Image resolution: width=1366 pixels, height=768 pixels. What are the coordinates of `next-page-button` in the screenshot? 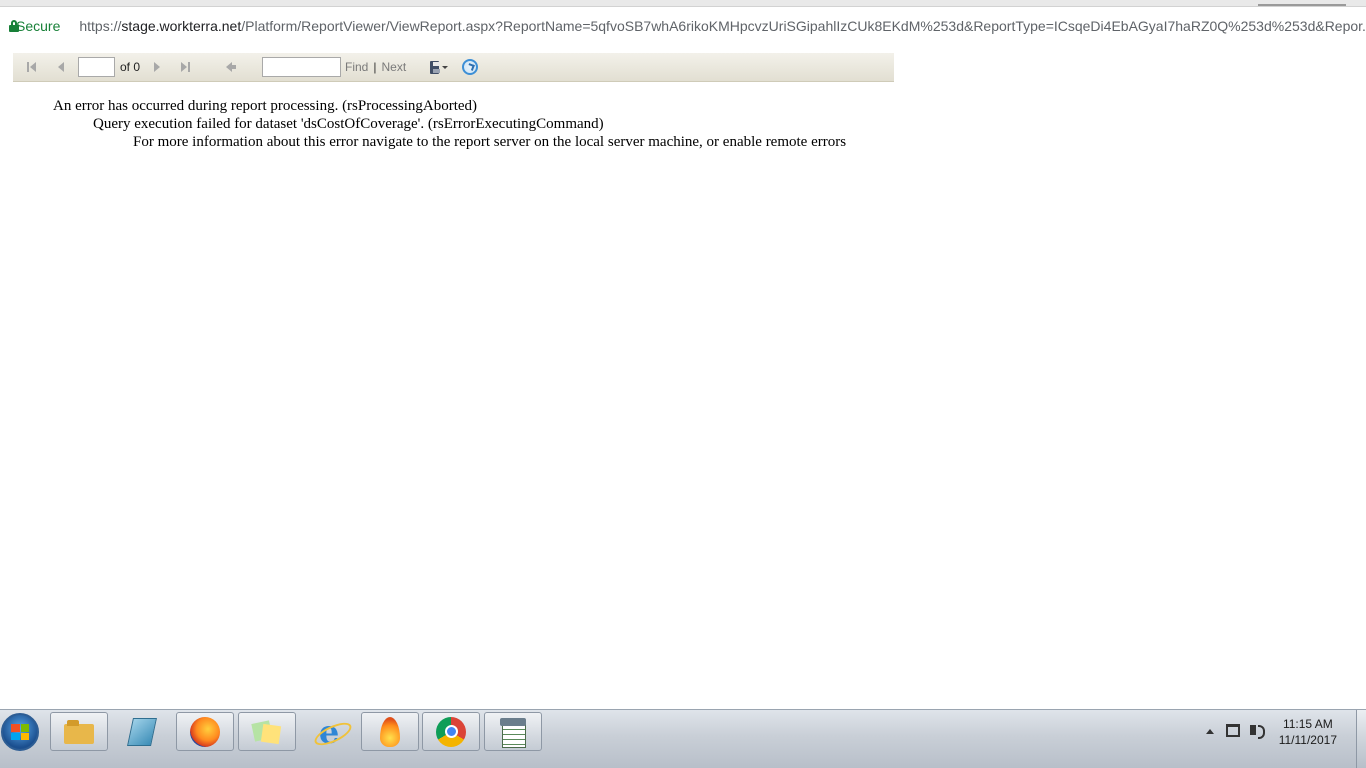 It's located at (157, 67).